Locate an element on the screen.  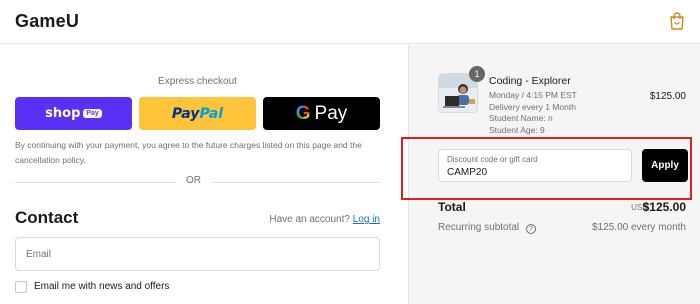
apply-discount-button: Apply is located at coordinates (665, 165).